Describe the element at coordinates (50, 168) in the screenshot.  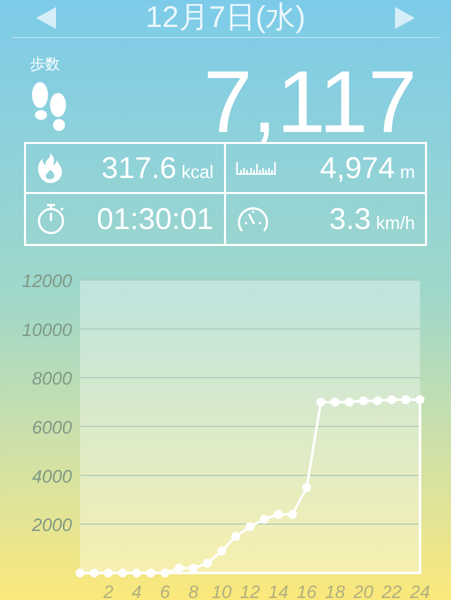
I see `flame-icon` at that location.